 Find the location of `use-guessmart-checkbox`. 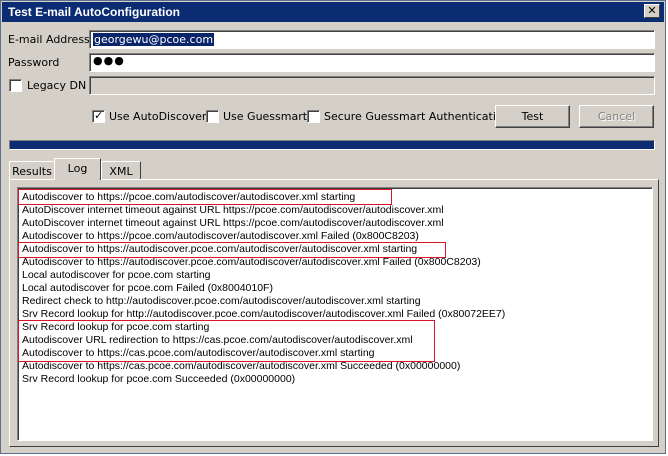

use-guessmart-checkbox is located at coordinates (212, 116).